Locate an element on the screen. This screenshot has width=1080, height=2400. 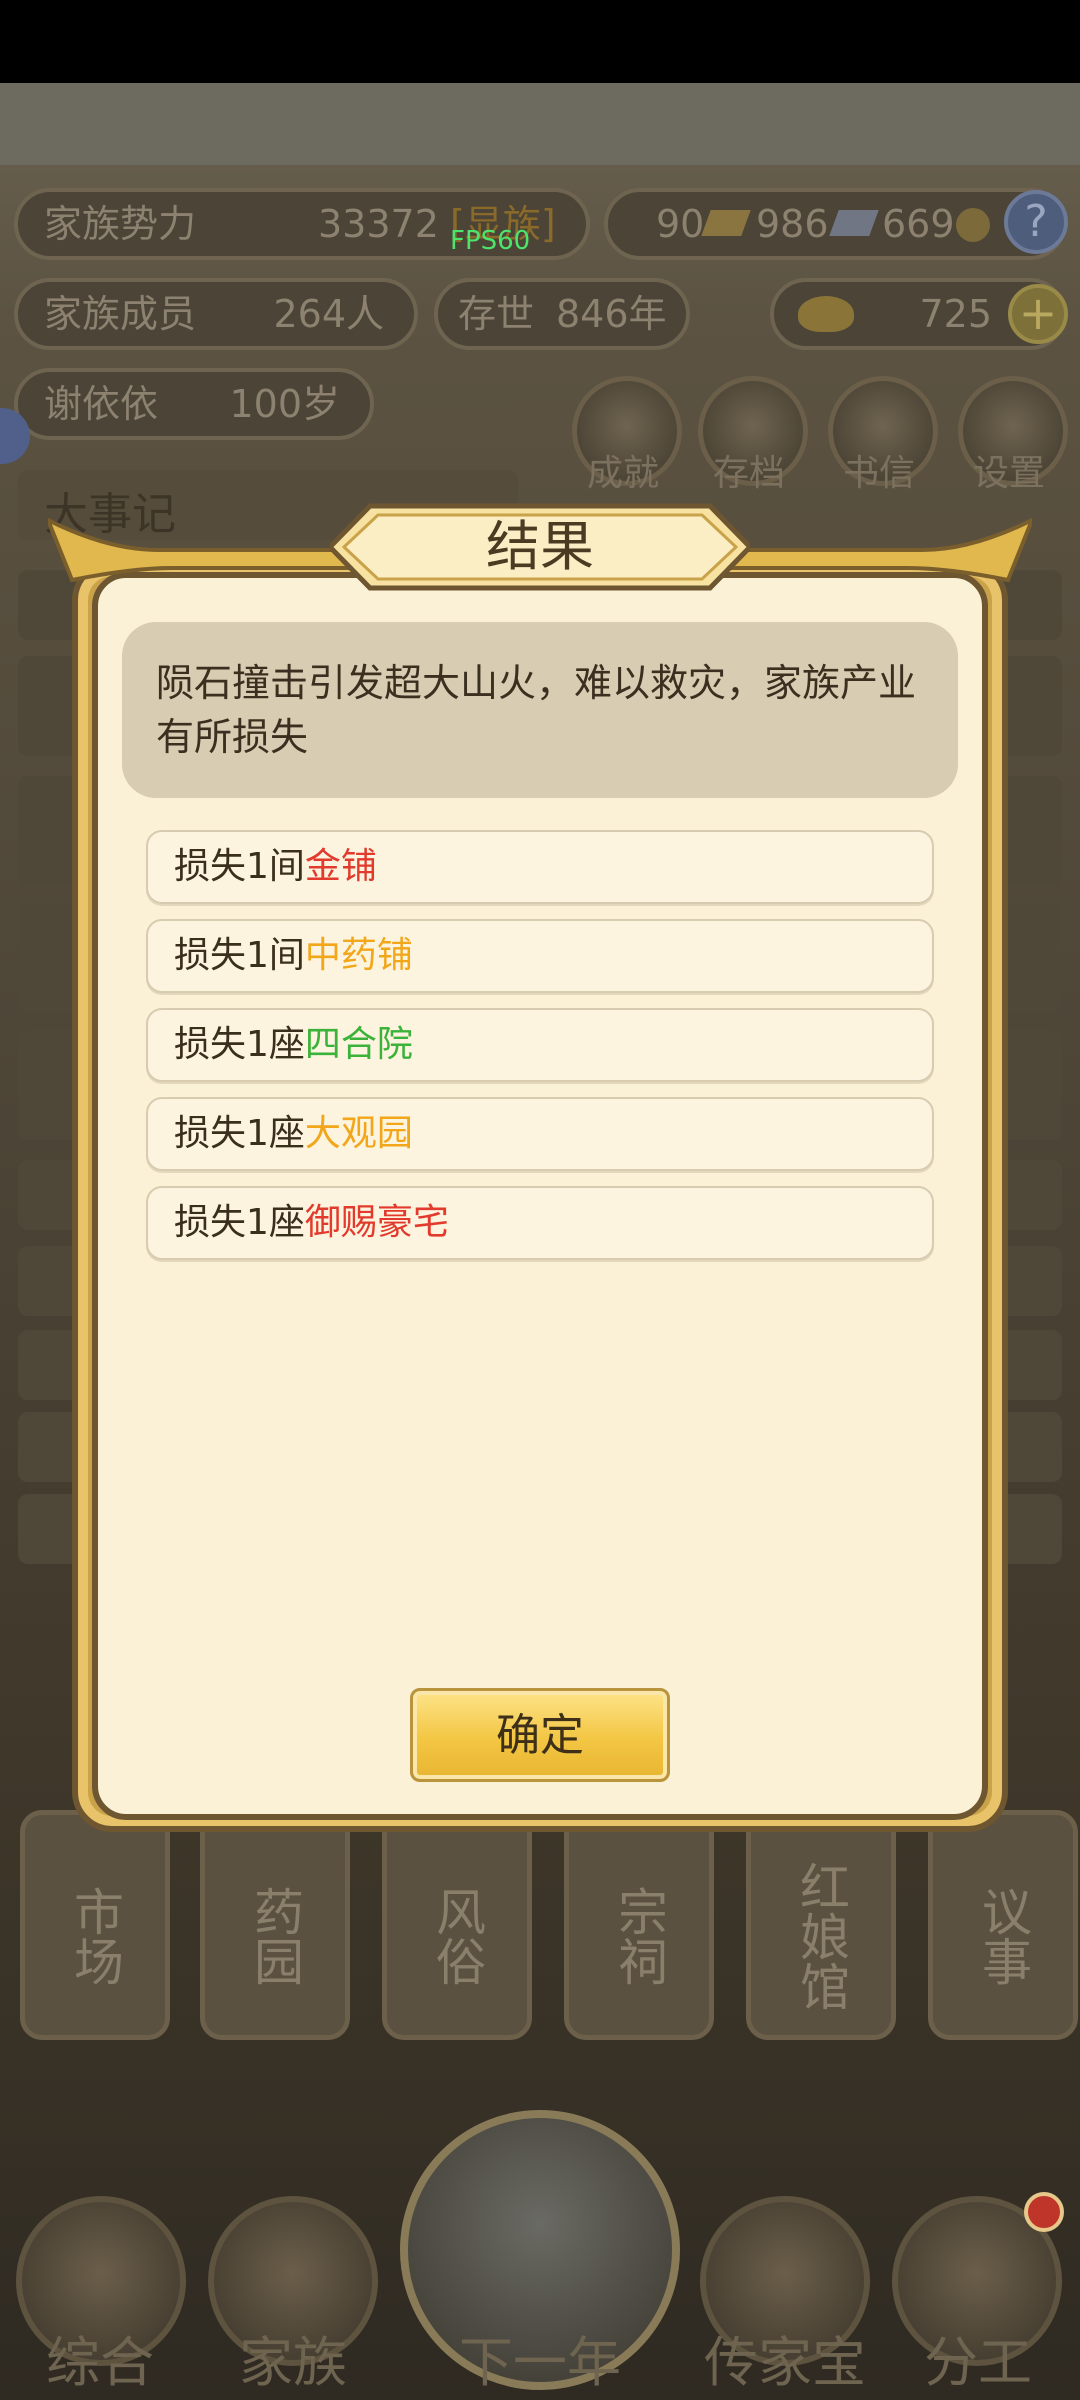
loss-item: 损失1座御赐豪宅 is located at coordinates (540, 1223).